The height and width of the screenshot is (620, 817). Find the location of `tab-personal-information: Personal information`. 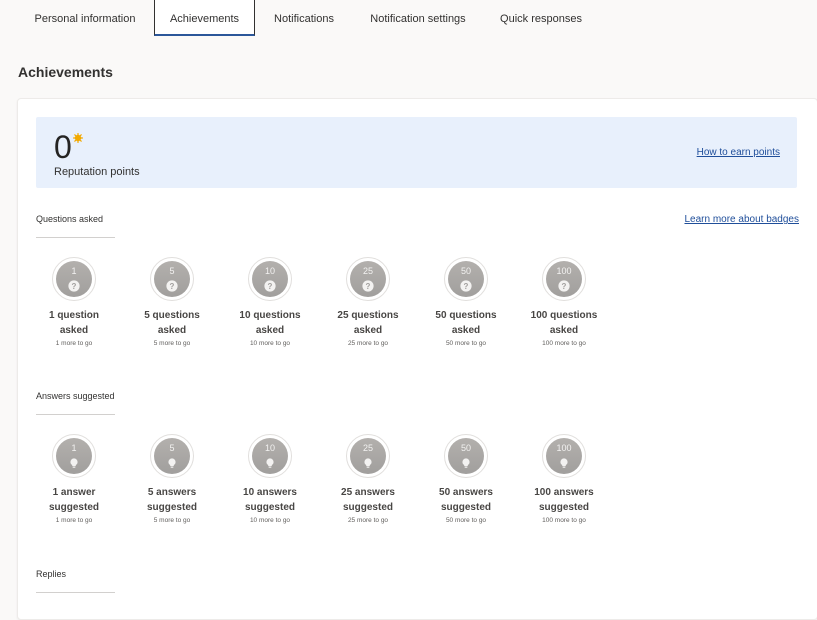

tab-personal-information: Personal information is located at coordinates (85, 18).